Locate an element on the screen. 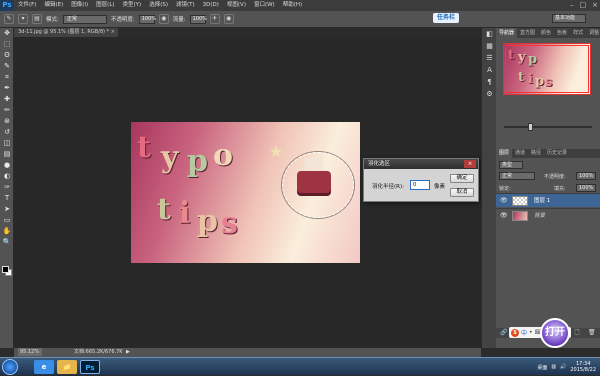 This screenshot has height=376, width=600. link-layers-icon: 🔗 is located at coordinates (503, 333).